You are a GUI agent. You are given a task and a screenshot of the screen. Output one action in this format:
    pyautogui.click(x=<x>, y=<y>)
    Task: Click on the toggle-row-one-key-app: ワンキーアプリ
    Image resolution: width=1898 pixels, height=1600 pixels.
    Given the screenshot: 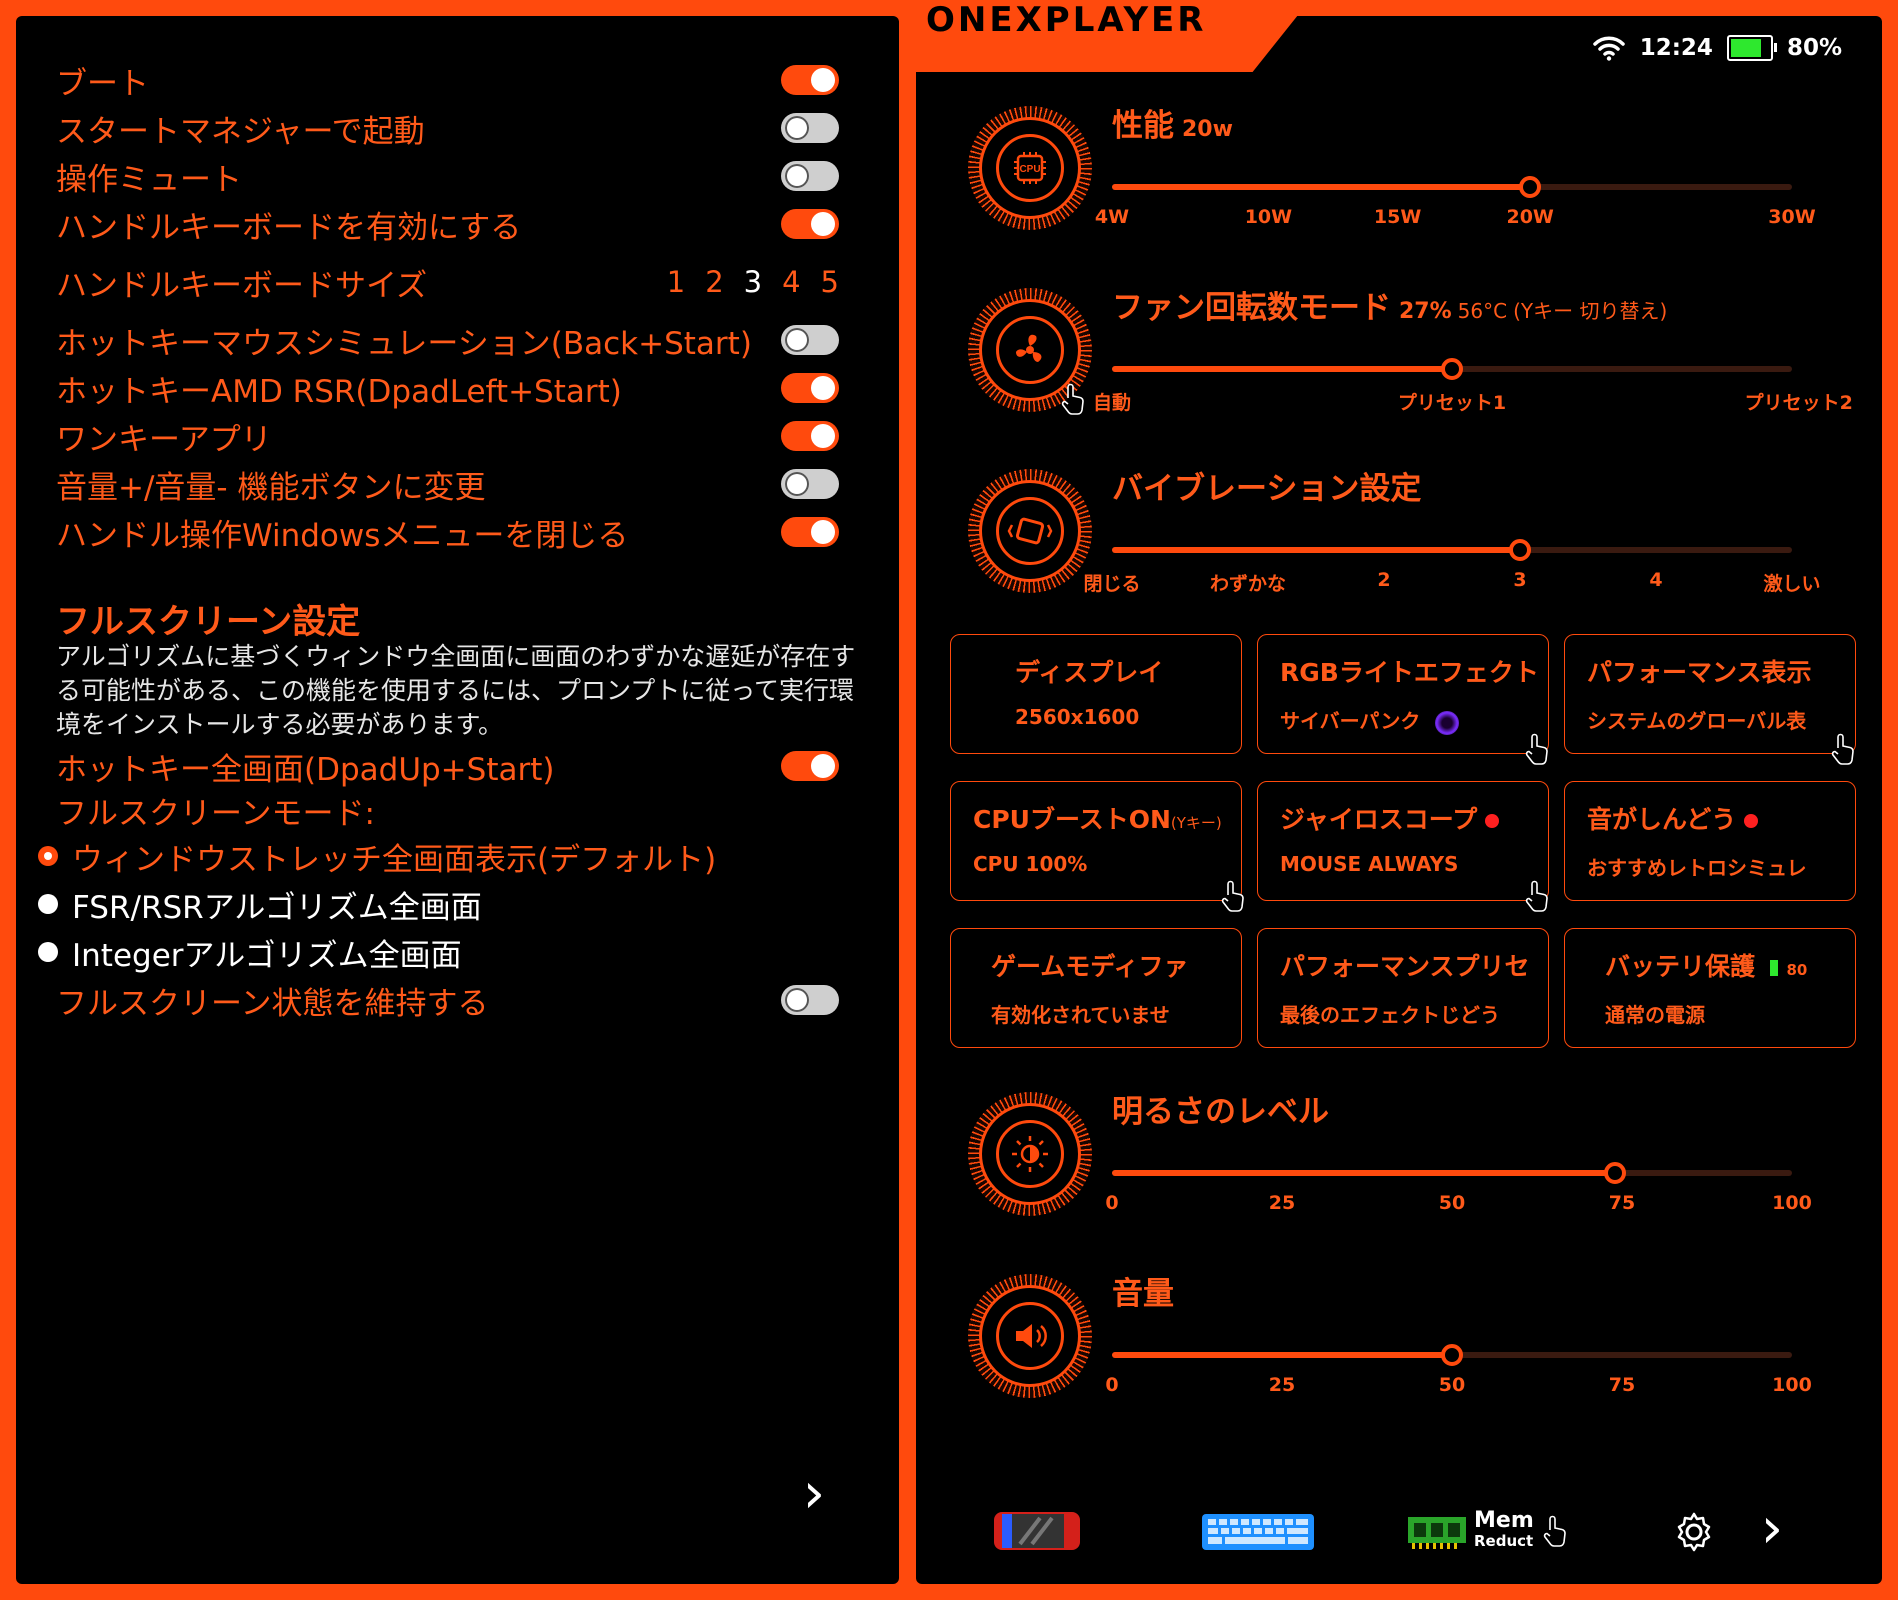 What is the action you would take?
    pyautogui.click(x=447, y=436)
    